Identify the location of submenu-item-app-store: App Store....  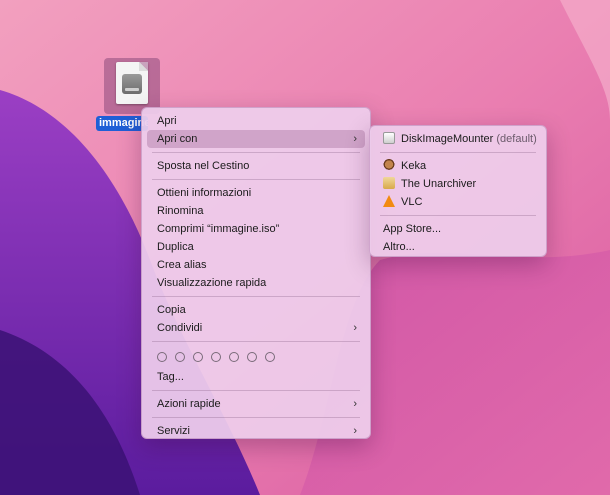
(458, 229).